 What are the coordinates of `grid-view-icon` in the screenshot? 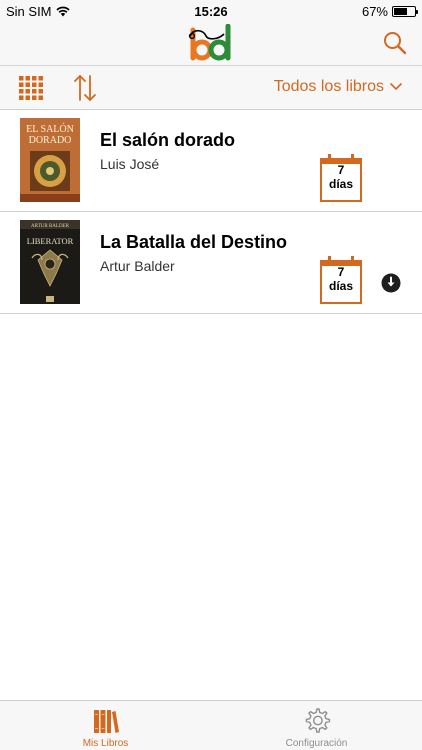 It's located at (31, 88).